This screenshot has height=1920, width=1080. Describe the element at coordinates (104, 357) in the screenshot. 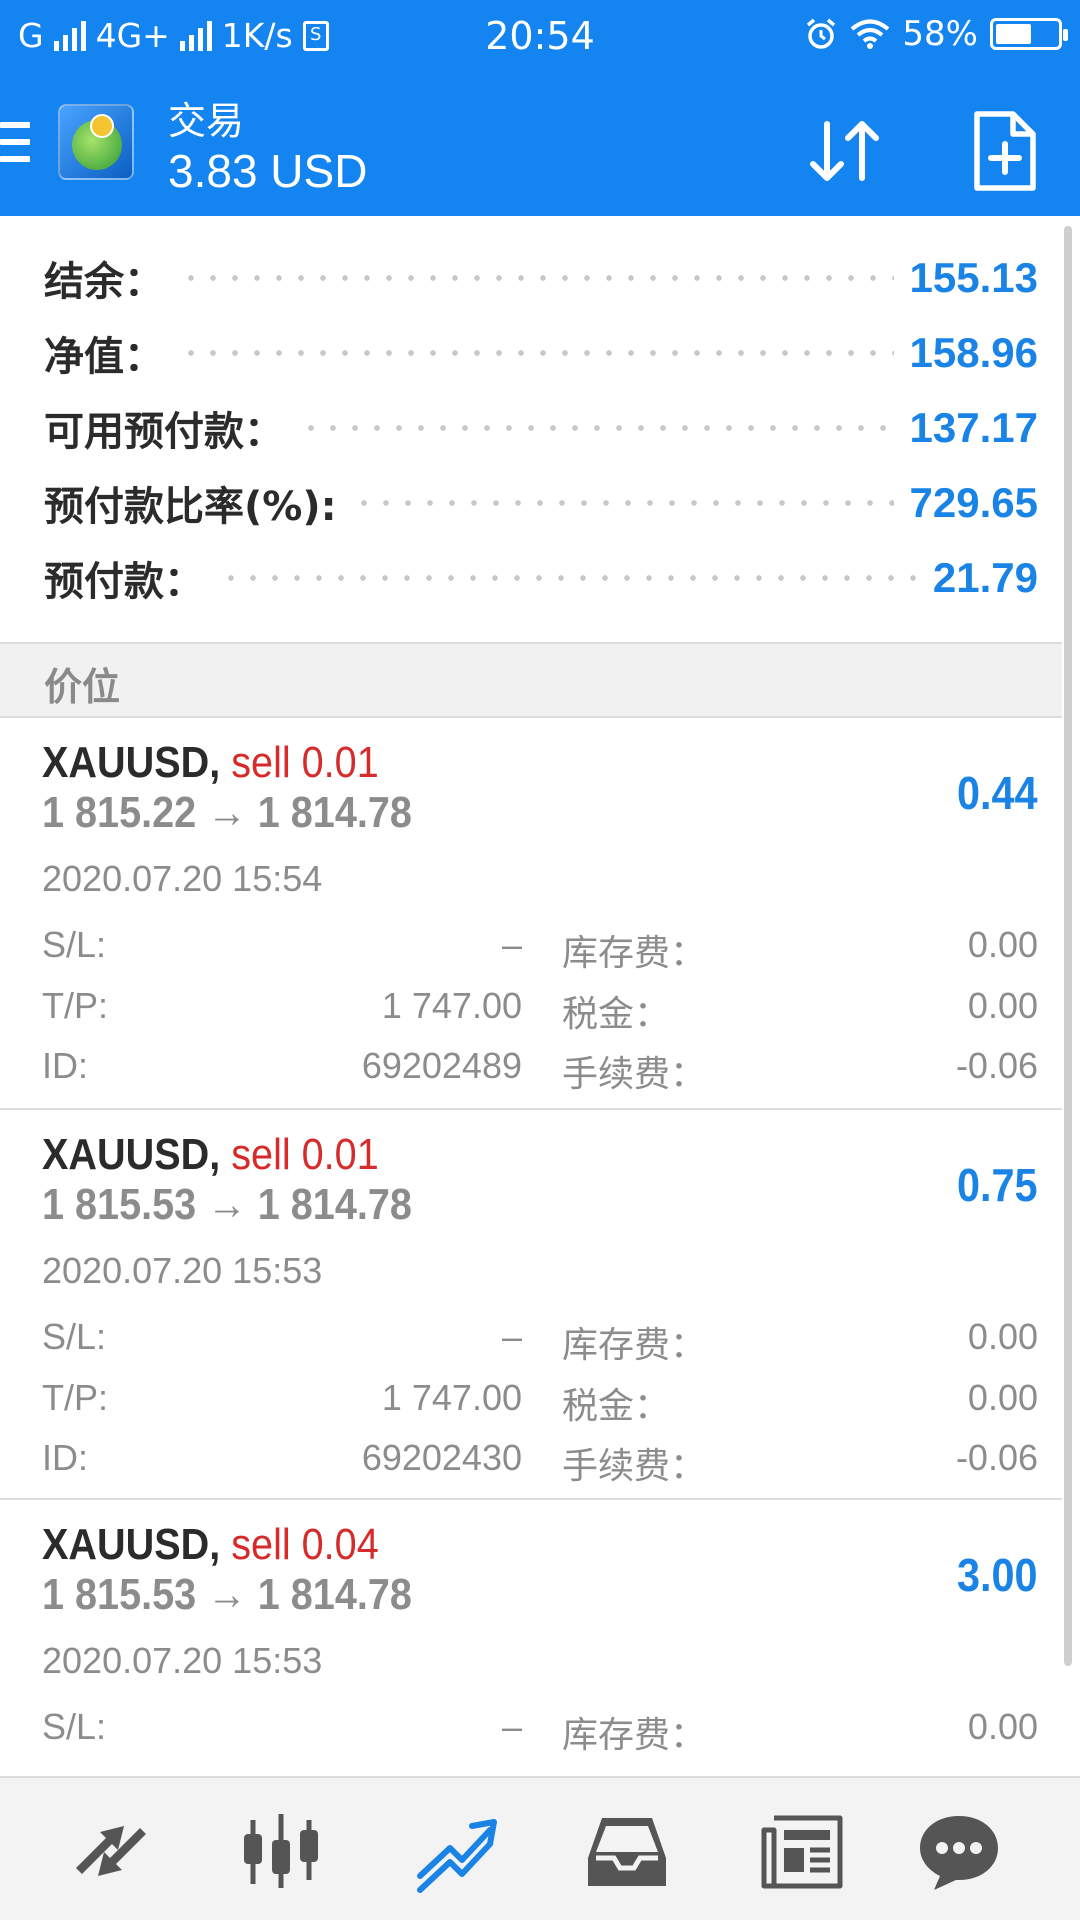

I see `summary-label: 净值：` at that location.